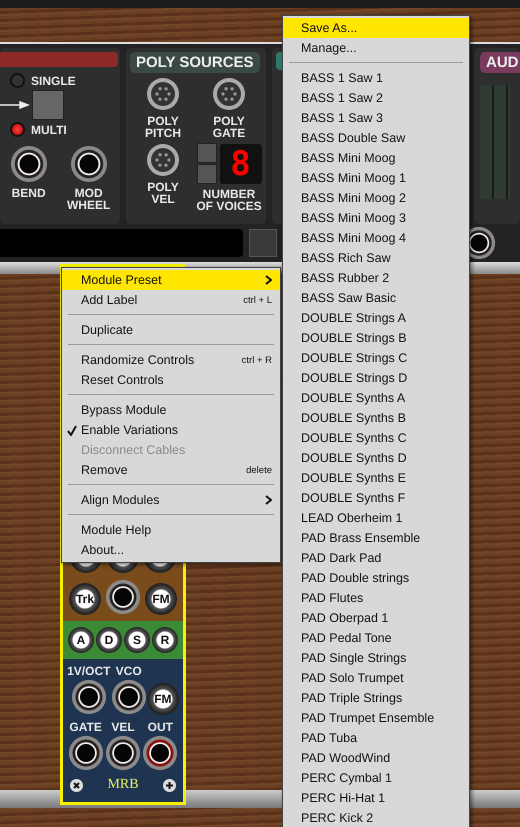  What do you see at coordinates (195, 62) in the screenshot?
I see `module-title: POLY SOURCES` at bounding box center [195, 62].